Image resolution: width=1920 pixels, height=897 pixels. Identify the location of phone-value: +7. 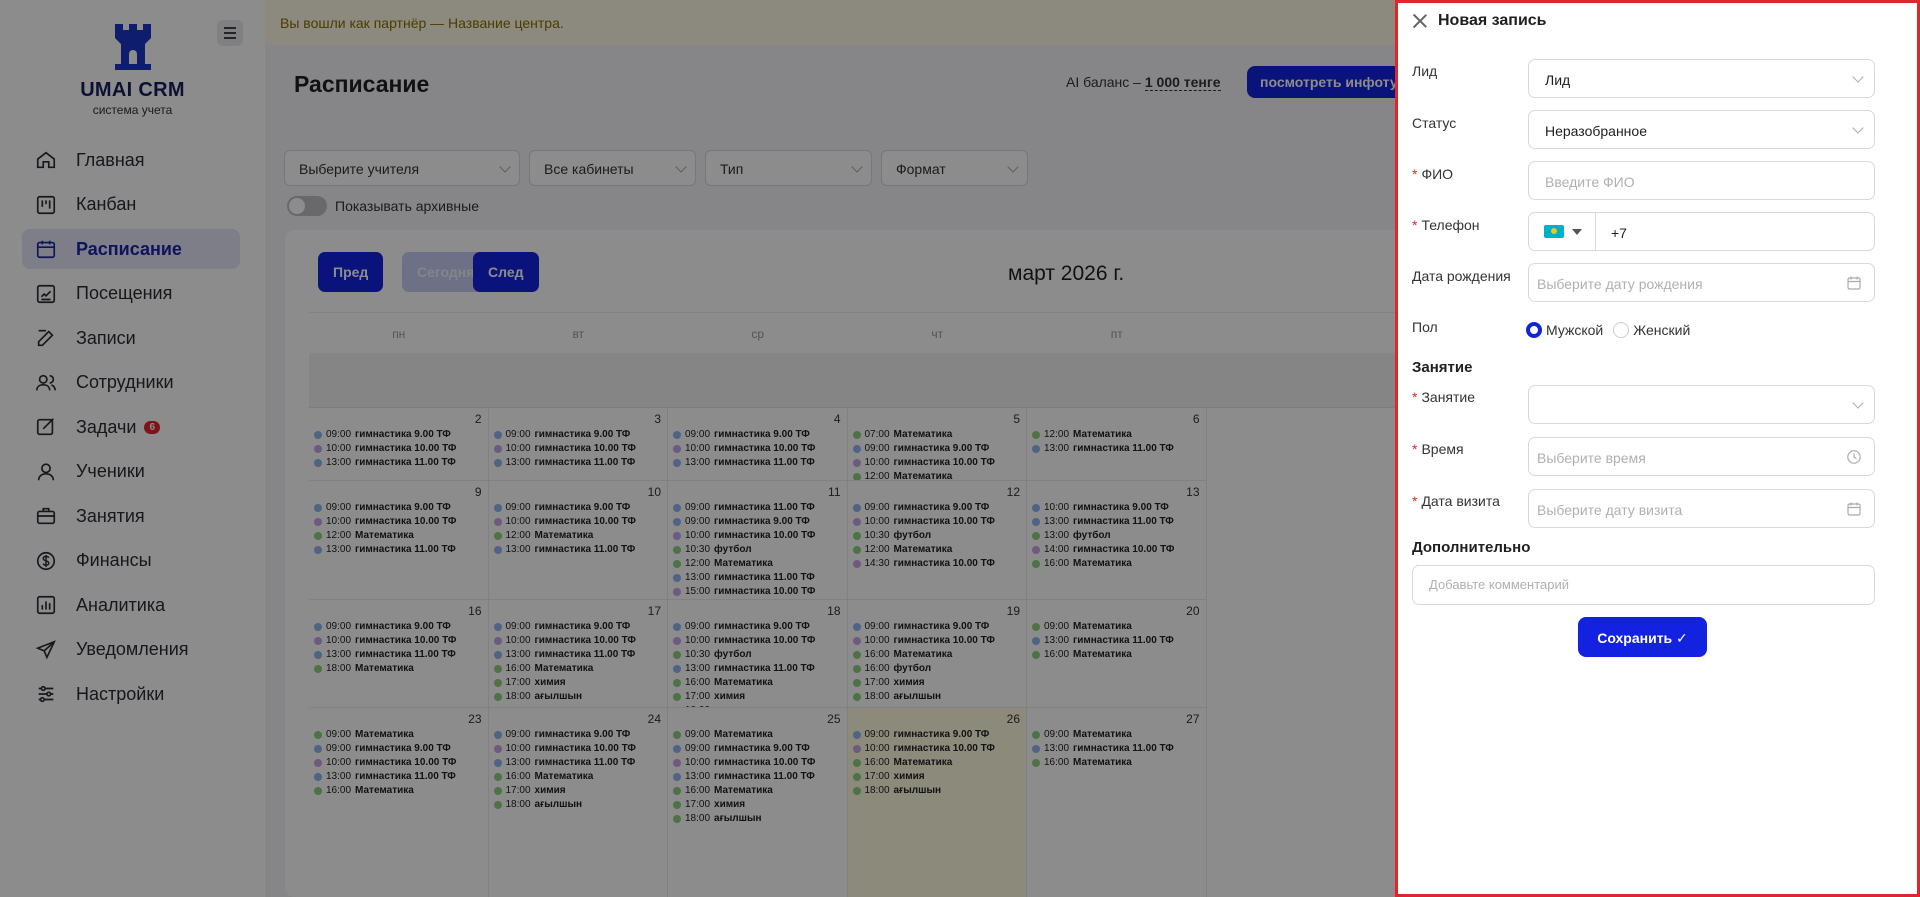
(1619, 233).